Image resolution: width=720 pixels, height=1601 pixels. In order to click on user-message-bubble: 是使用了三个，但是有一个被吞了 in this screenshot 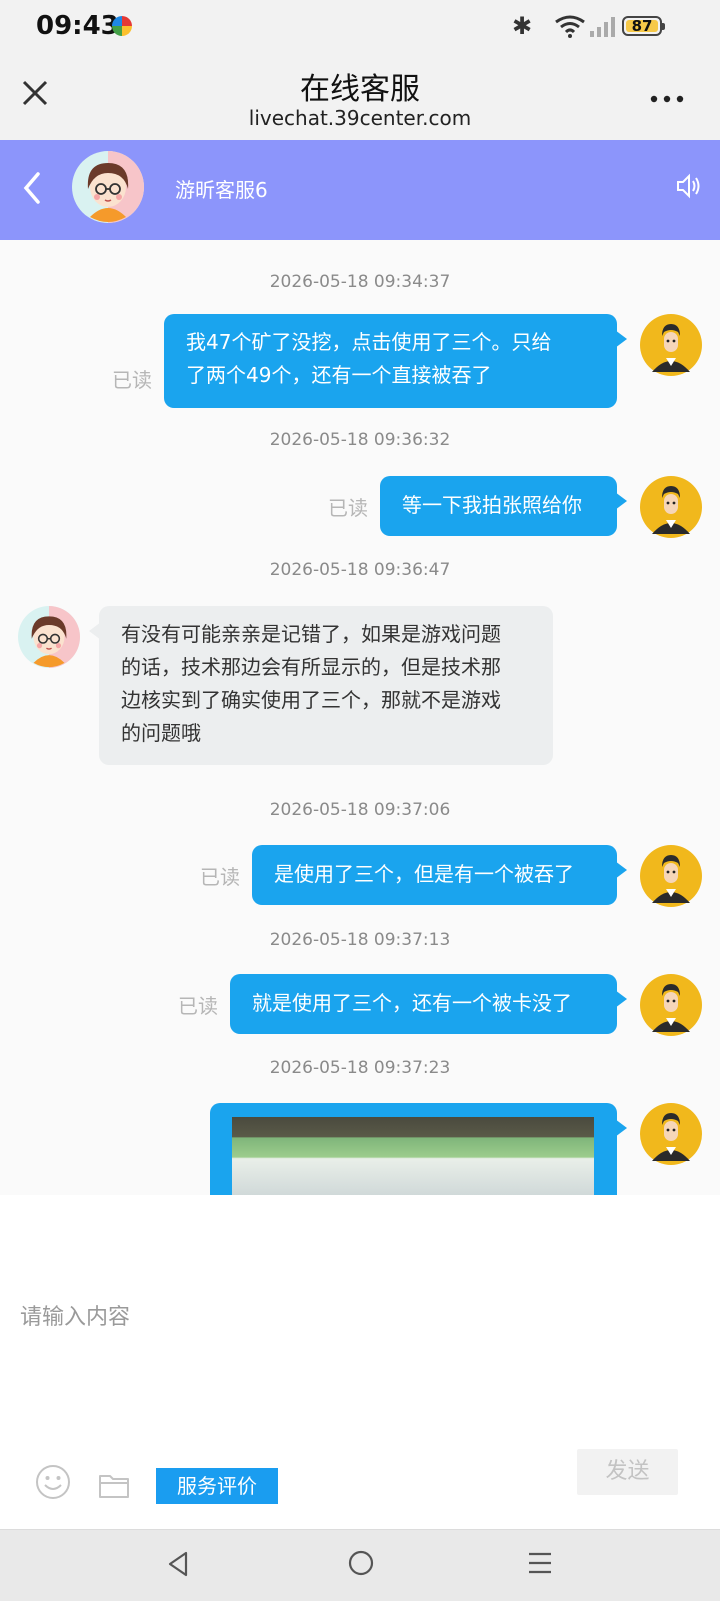, I will do `click(439, 875)`.